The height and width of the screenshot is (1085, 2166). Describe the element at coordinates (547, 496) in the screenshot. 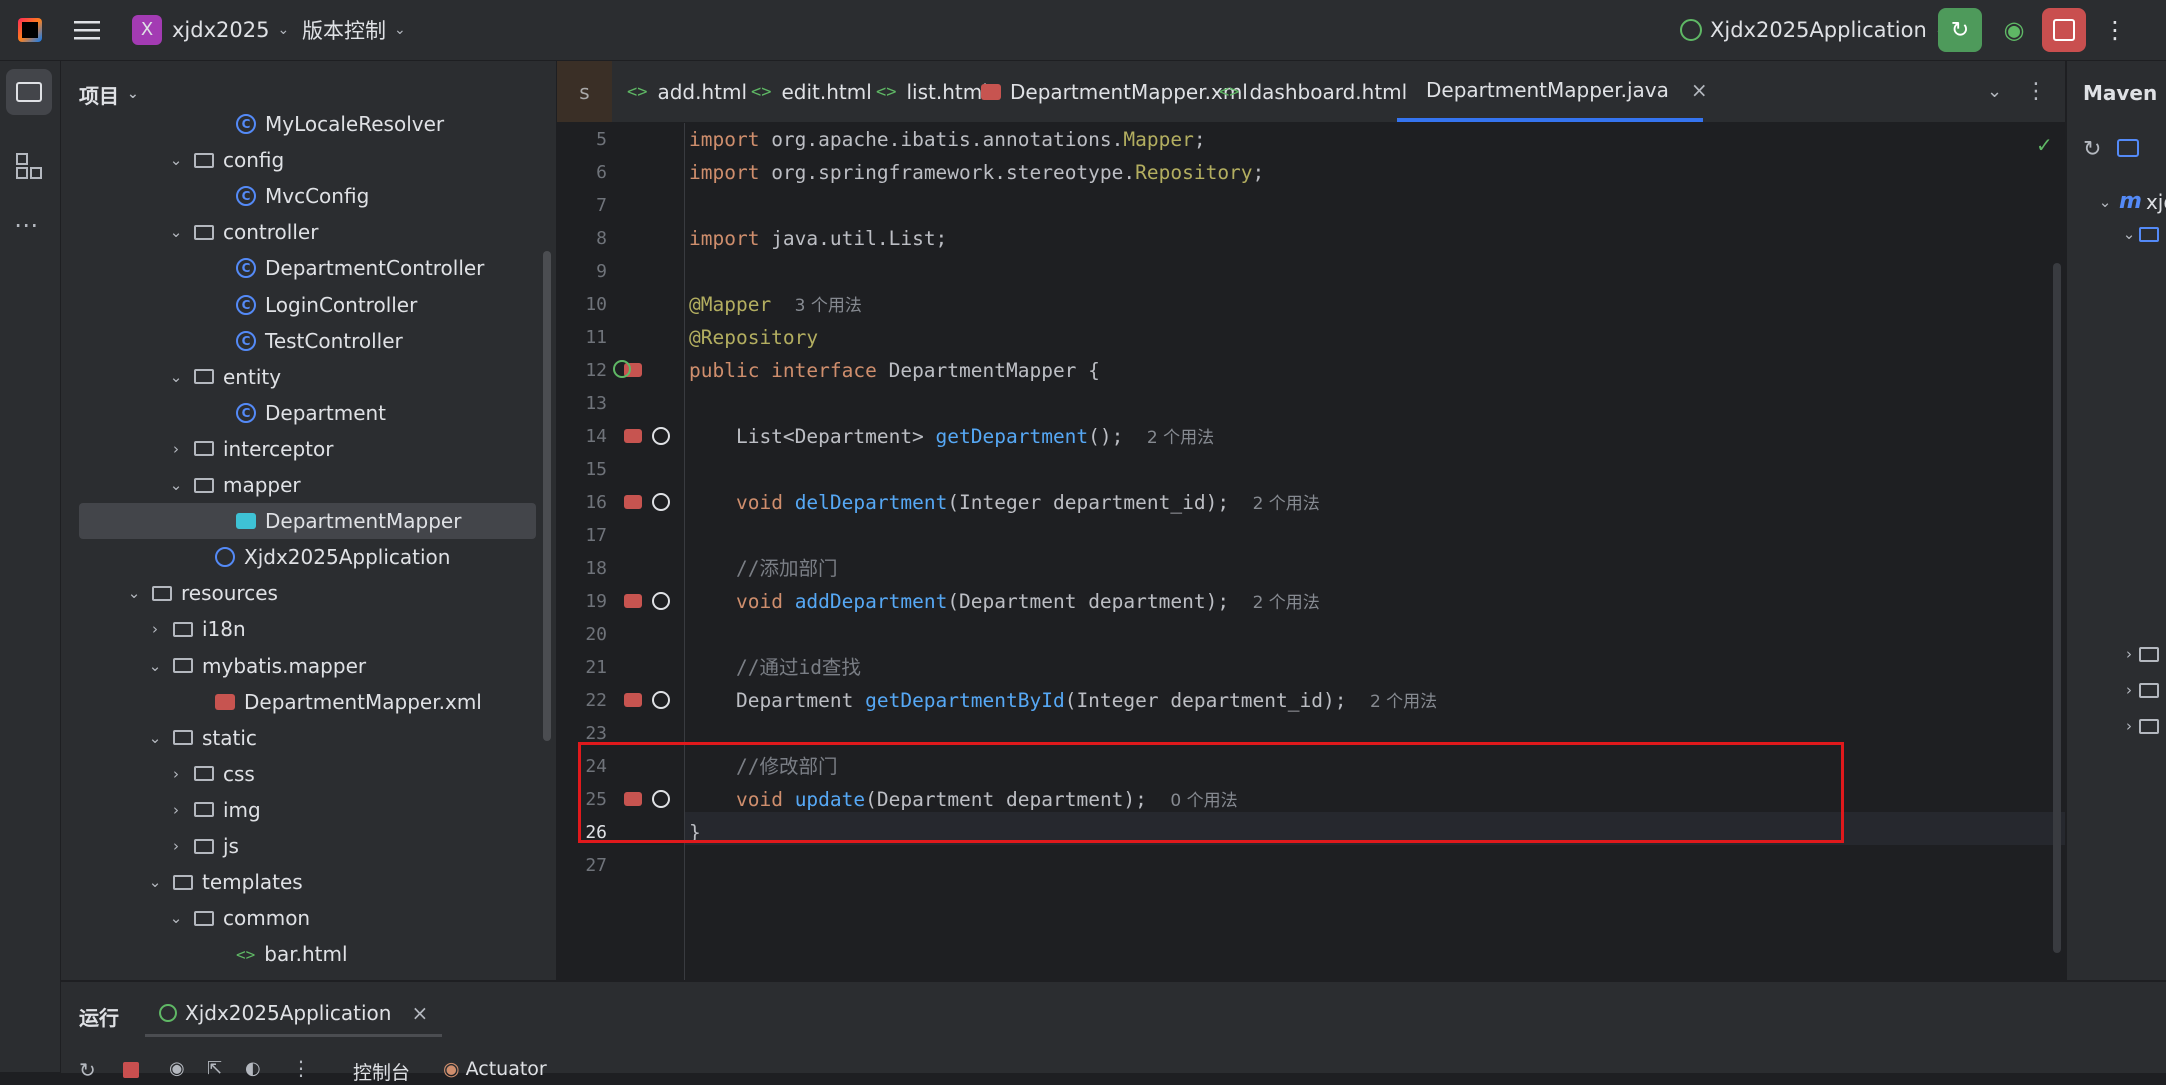

I see `project-tree-scrollbar` at that location.